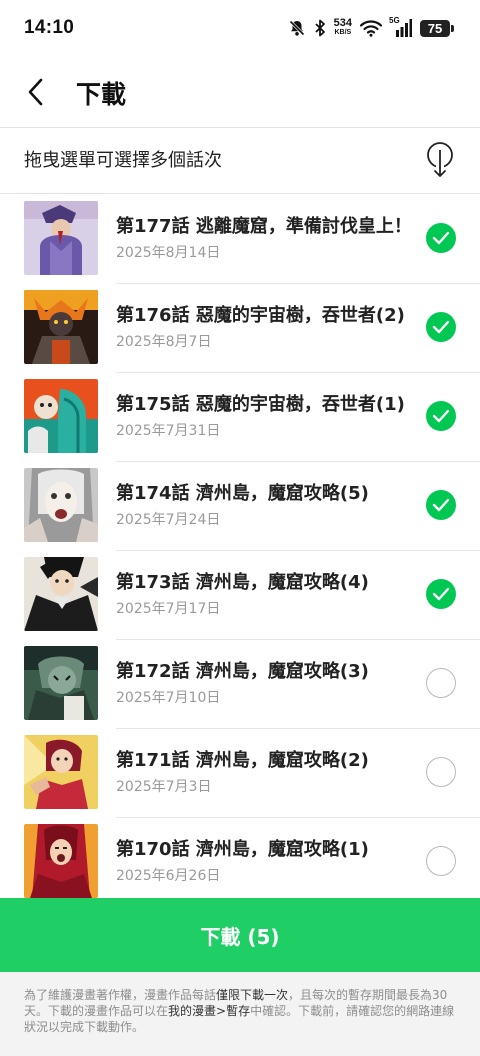  Describe the element at coordinates (240, 417) in the screenshot. I see `episode-item-175: 第175話 惡魔的宇宙樹，吞世者(1) 2025年7月31日` at that location.